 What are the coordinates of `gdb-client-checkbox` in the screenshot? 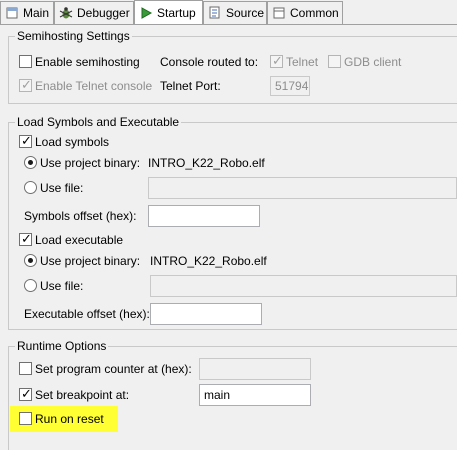 It's located at (334, 61).